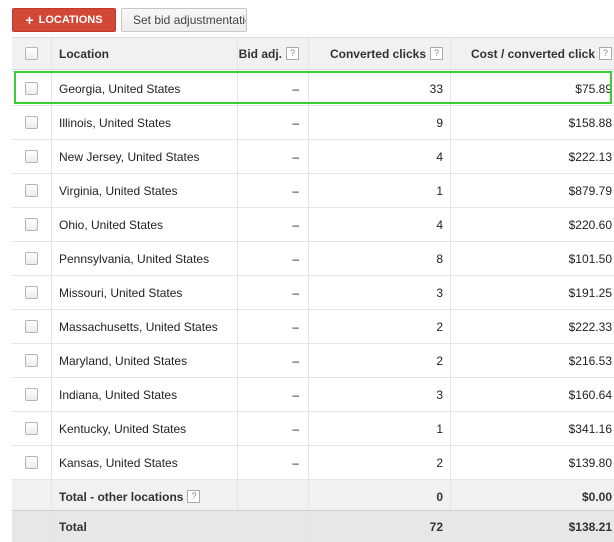 This screenshot has width=614, height=542. I want to click on table-row: Pennsylvania, United States –8 $101.50, so click(313, 258).